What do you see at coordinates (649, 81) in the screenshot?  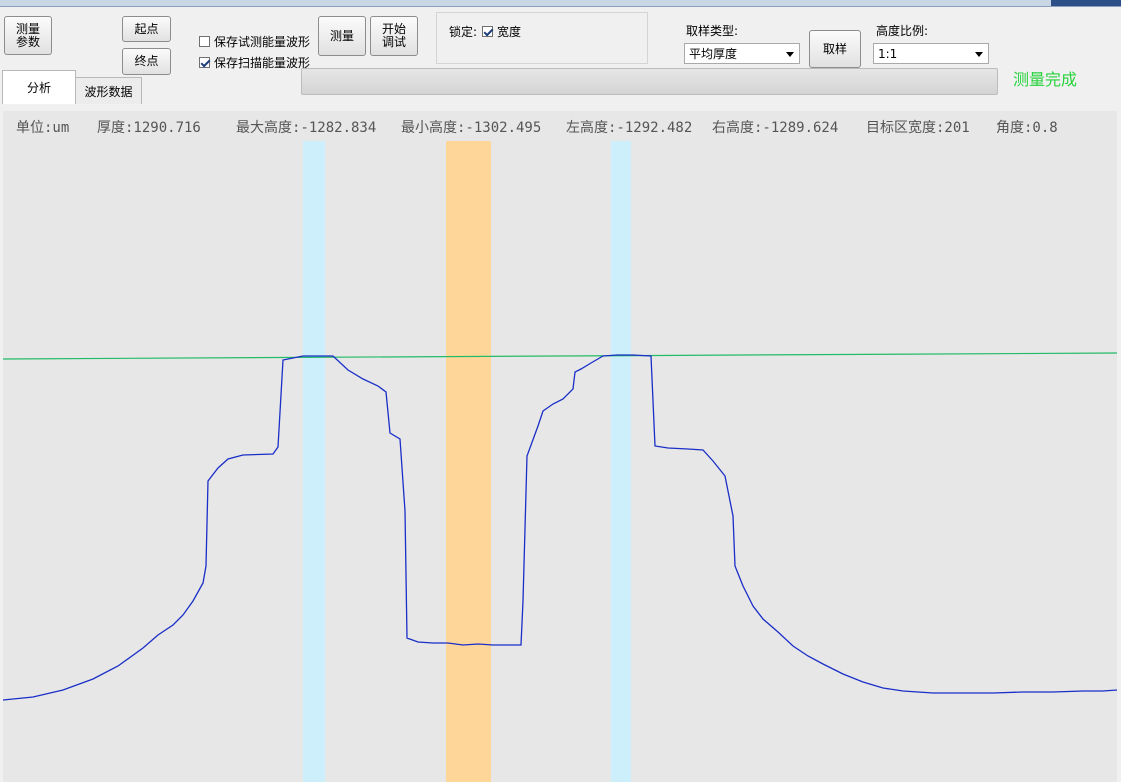 I see `progress-bar` at bounding box center [649, 81].